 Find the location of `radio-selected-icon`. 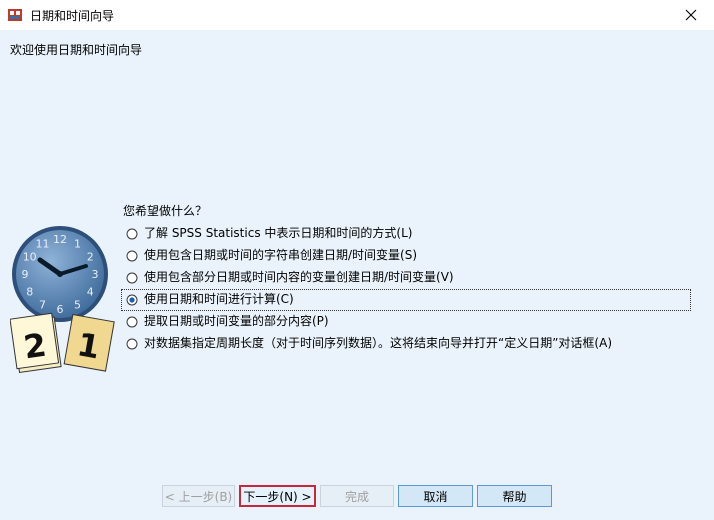

radio-selected-icon is located at coordinates (132, 300).